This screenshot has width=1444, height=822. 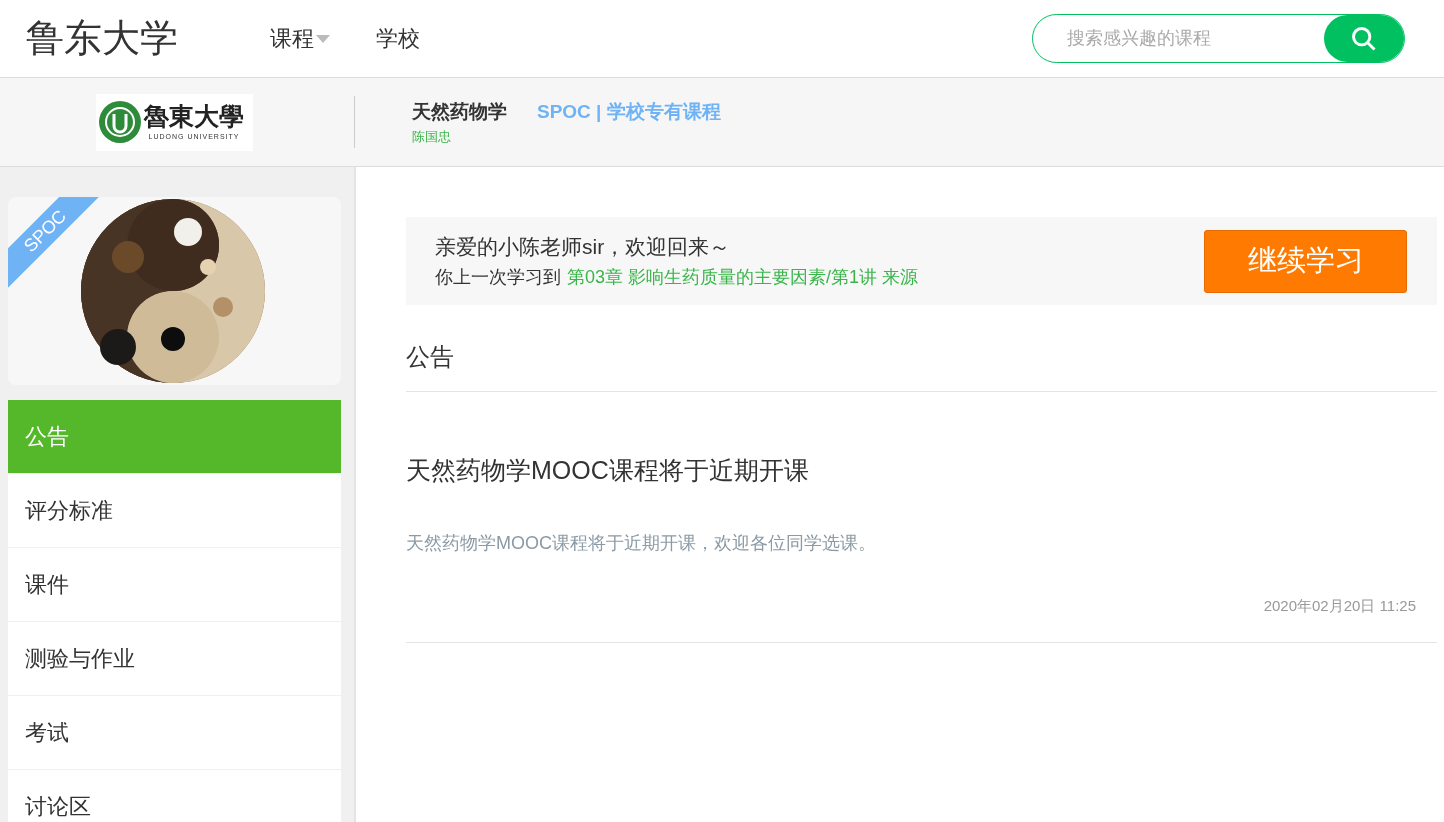 What do you see at coordinates (174, 796) in the screenshot?
I see `sidebar-item: 讨论区` at bounding box center [174, 796].